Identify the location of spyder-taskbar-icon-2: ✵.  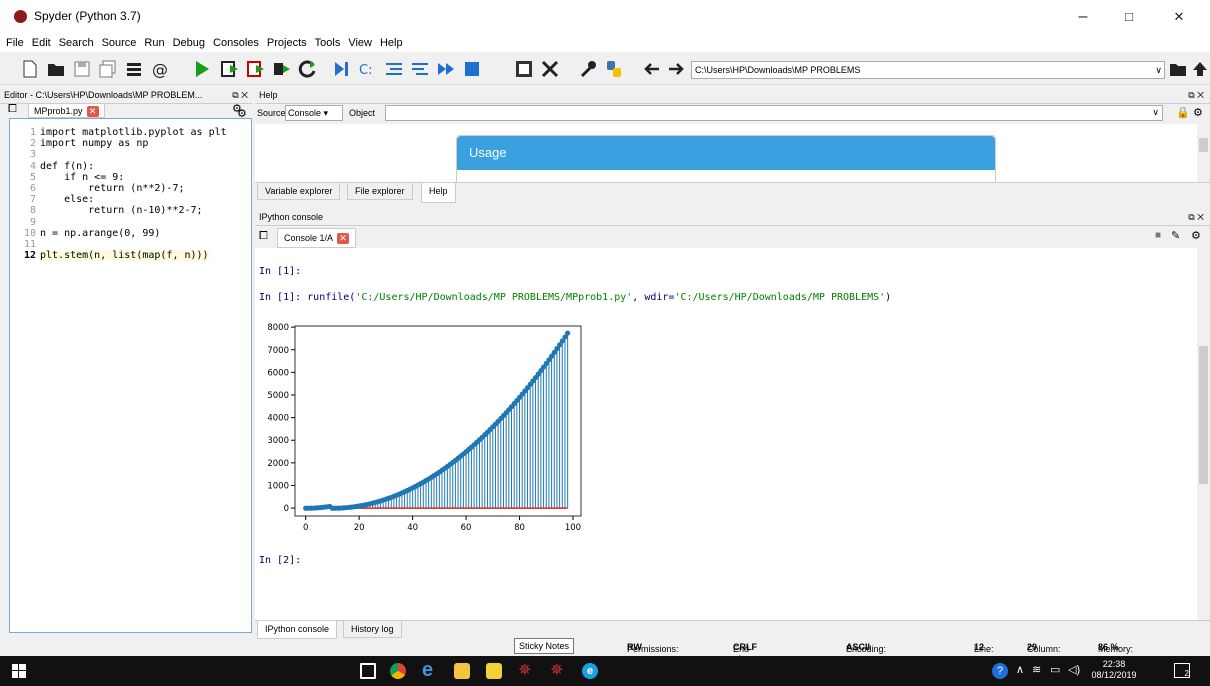
(558, 671).